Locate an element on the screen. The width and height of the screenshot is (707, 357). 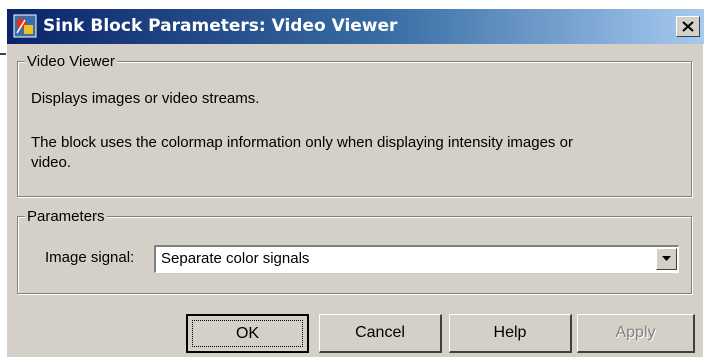
title-bar: Sink Block Parameters: Video Viewer is located at coordinates (355, 26).